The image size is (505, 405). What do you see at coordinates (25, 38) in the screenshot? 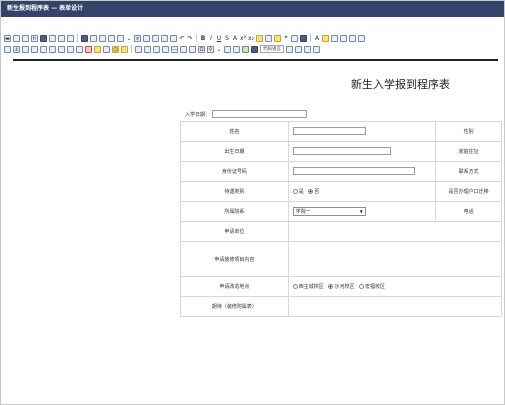
I see `open-icon` at bounding box center [25, 38].